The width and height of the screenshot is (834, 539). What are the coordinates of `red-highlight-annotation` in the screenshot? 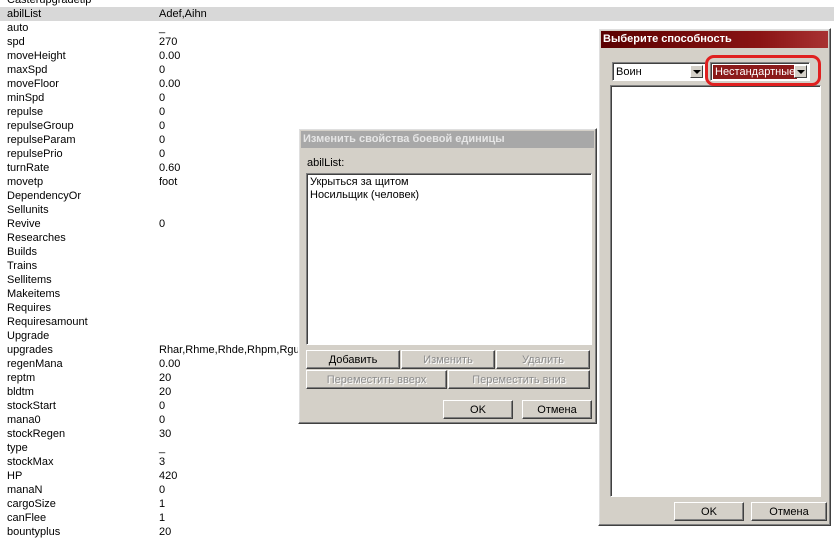 It's located at (763, 70).